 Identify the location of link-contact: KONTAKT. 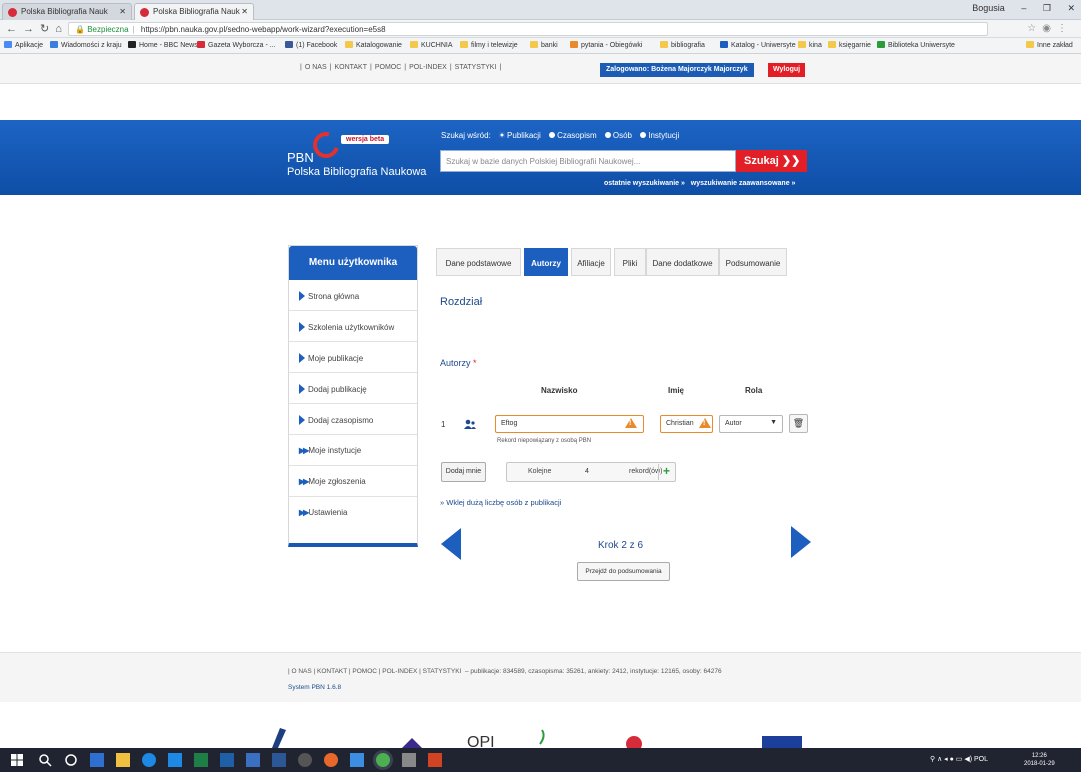
(350, 67).